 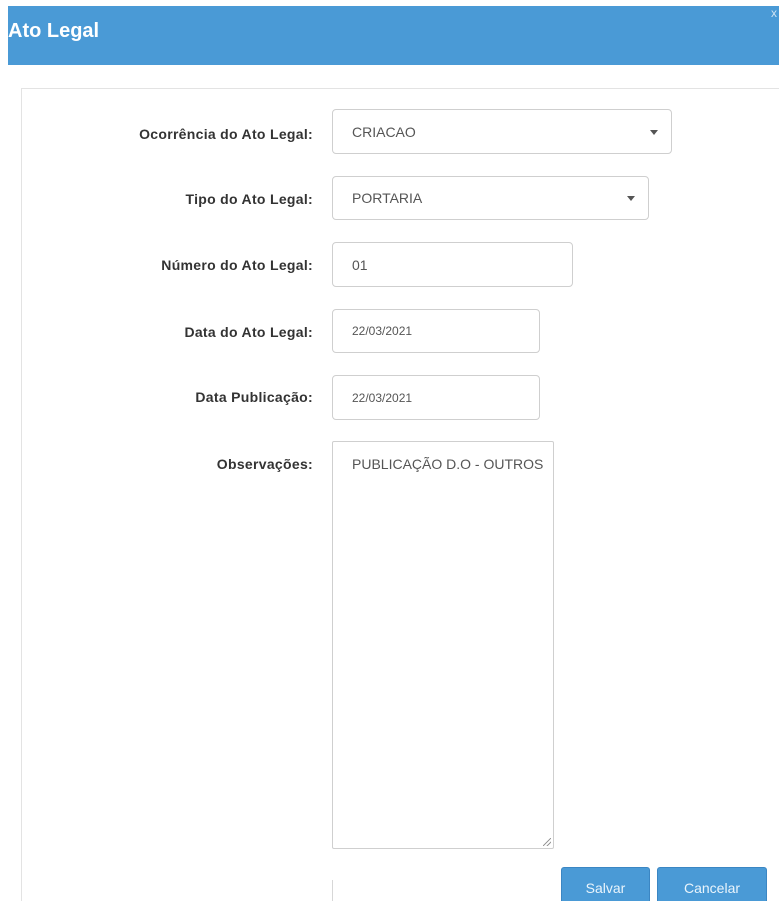 I want to click on data-publicacao-label: Data Publicação:, so click(x=254, y=397).